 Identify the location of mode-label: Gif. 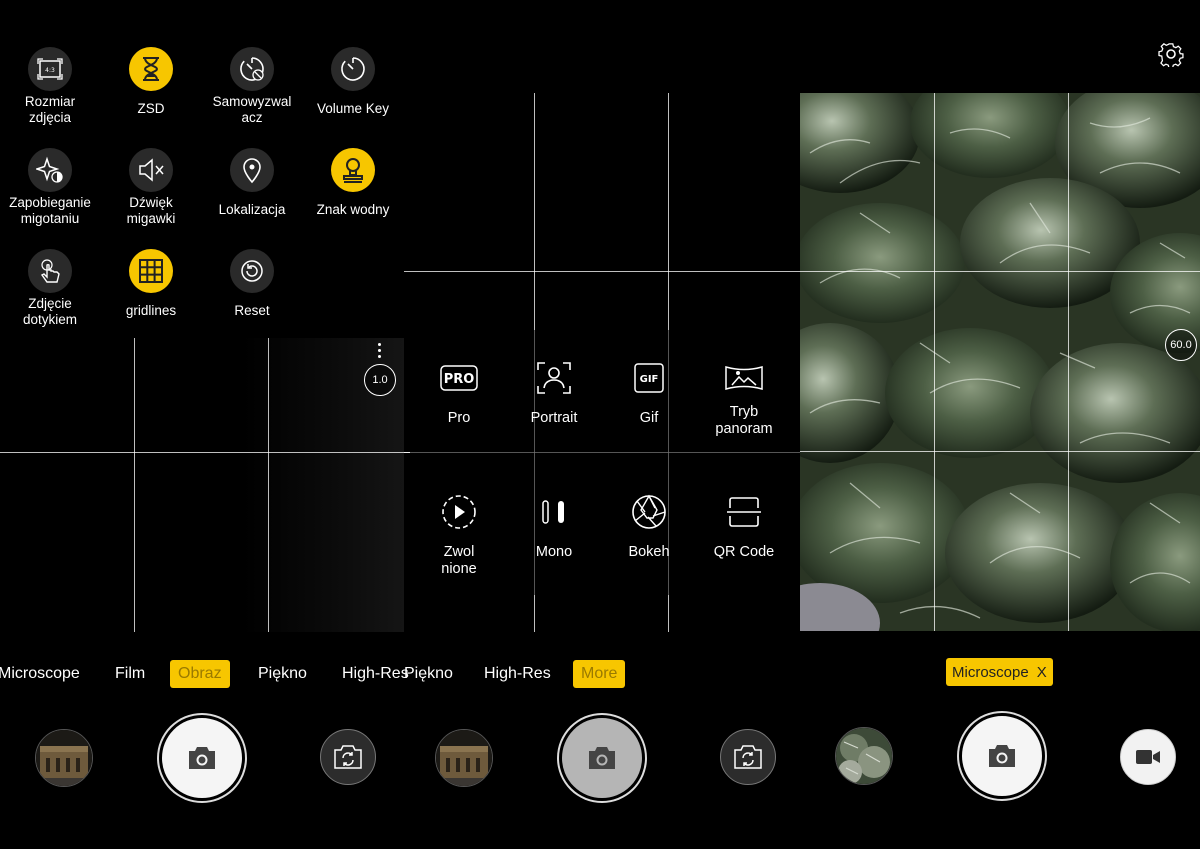
(649, 418).